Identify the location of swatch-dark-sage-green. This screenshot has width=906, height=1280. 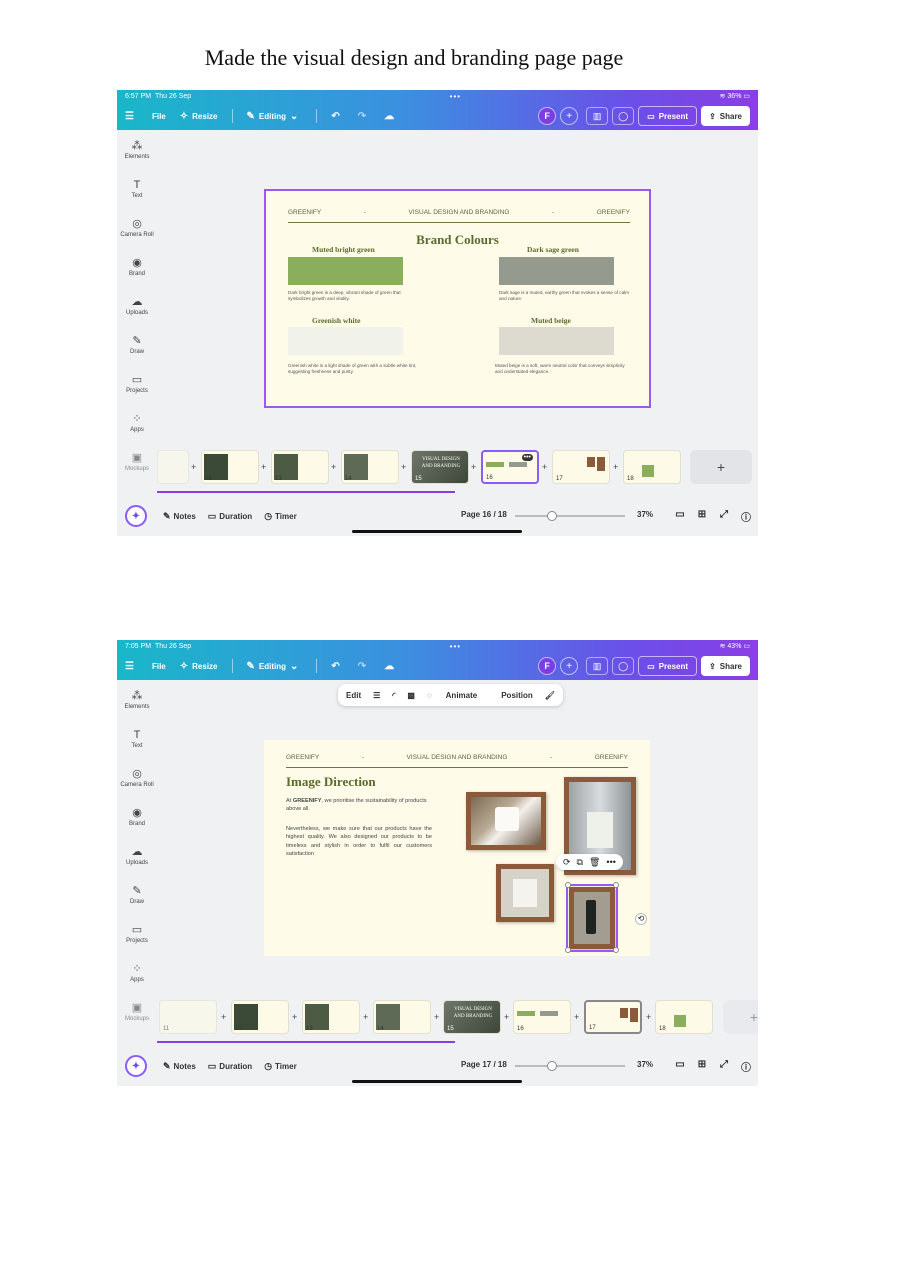
(556, 271).